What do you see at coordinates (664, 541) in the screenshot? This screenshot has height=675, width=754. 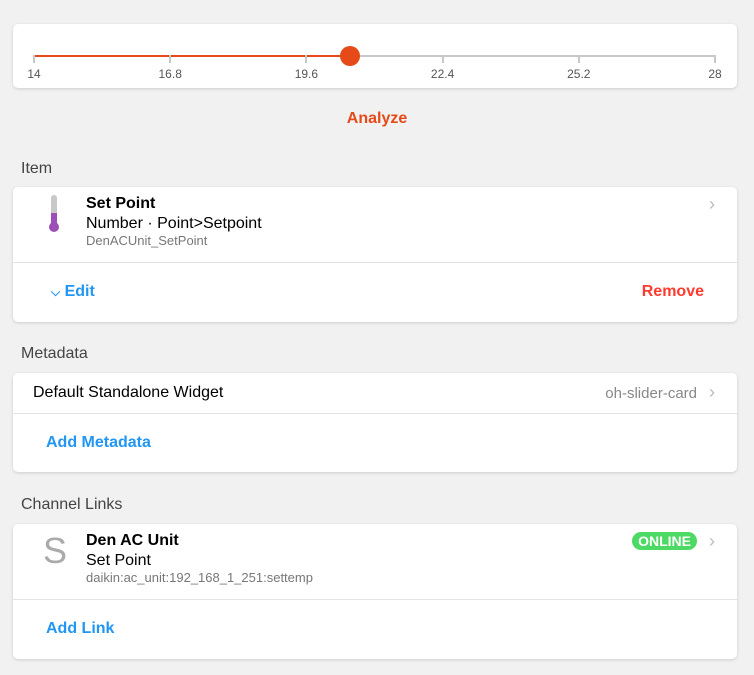 I see `status-badge: ONLINE` at bounding box center [664, 541].